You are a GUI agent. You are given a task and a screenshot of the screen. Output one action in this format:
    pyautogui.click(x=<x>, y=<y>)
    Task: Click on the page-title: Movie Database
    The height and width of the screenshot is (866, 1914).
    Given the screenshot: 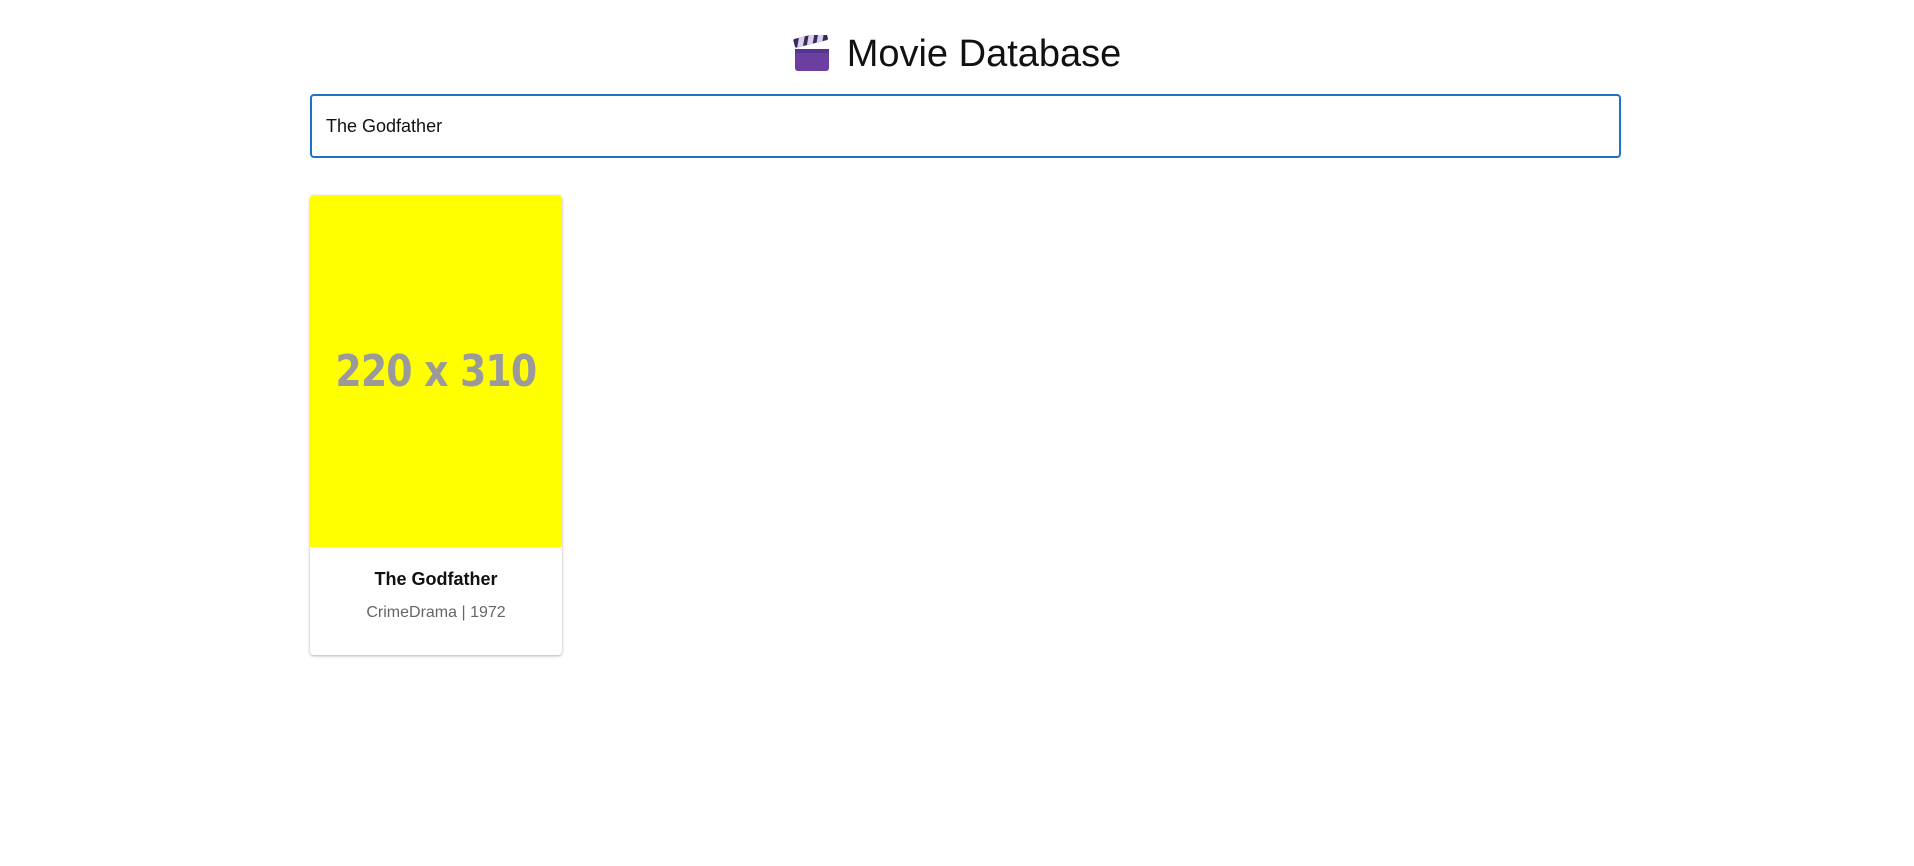 What is the action you would take?
    pyautogui.click(x=984, y=54)
    